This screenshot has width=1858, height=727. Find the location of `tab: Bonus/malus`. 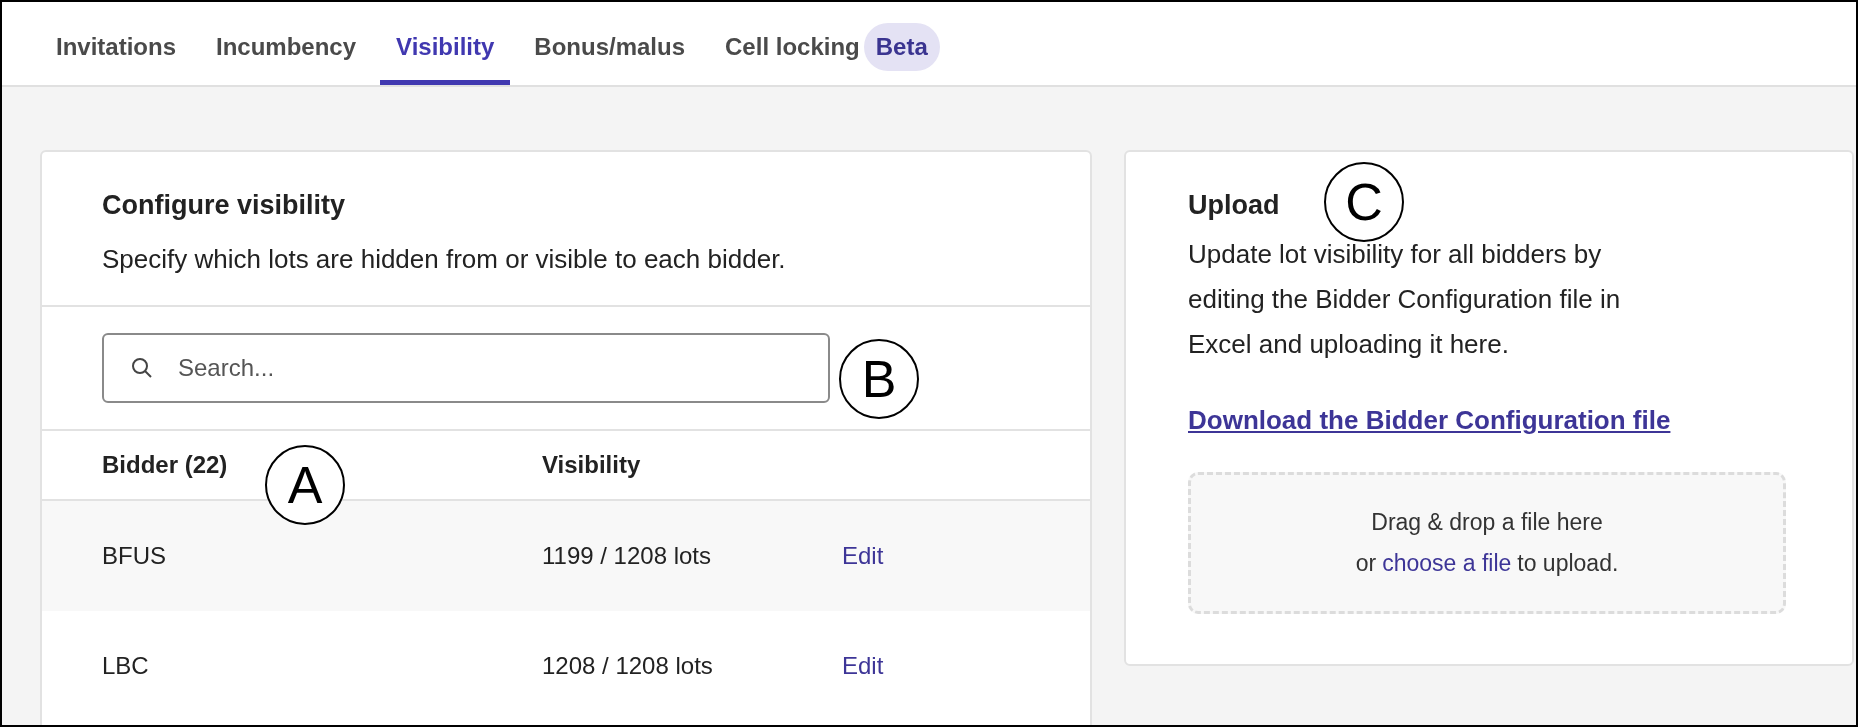

tab: Bonus/malus is located at coordinates (610, 49).